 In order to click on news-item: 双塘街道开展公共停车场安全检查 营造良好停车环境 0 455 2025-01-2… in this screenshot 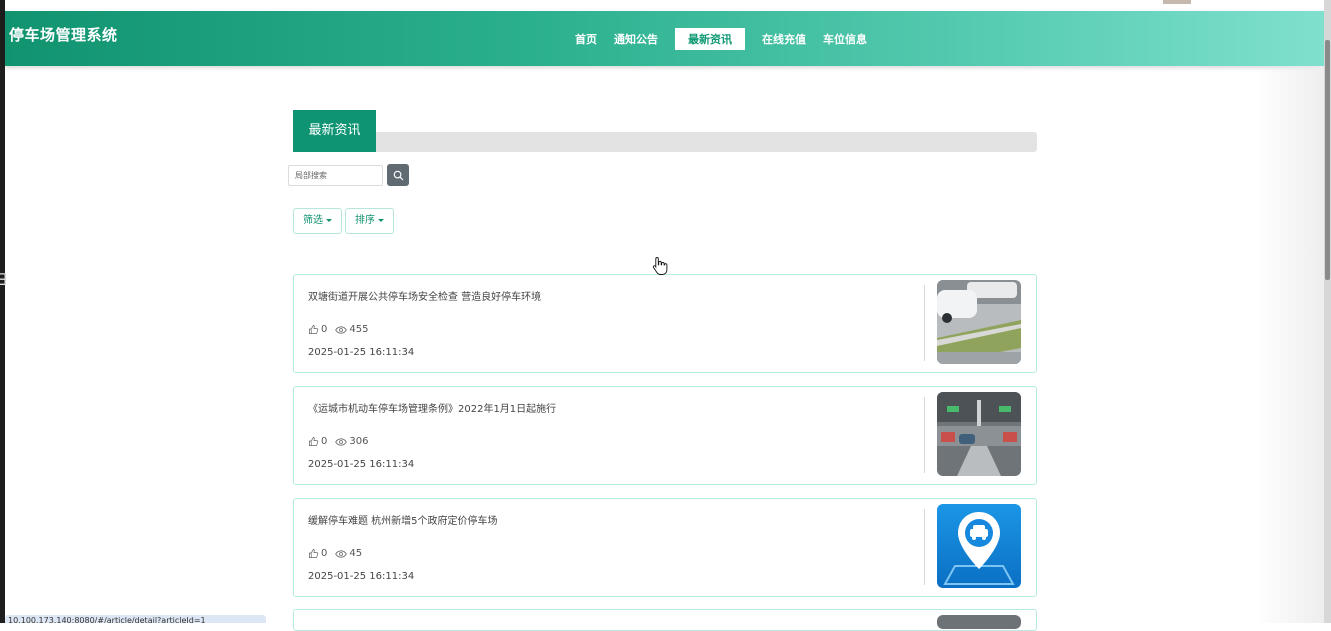, I will do `click(665, 323)`.